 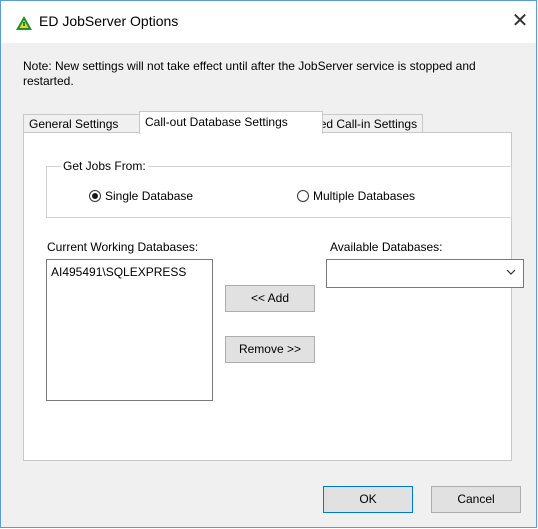 I want to click on single-database-label: Single Database, so click(x=149, y=196).